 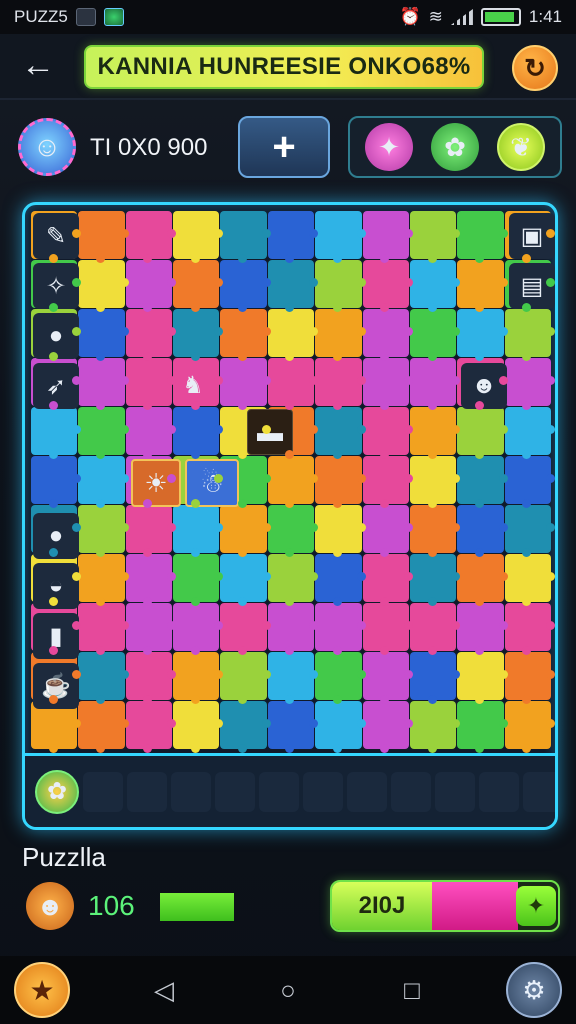 What do you see at coordinates (38, 66) in the screenshot?
I see `back-arrow-icon: ←` at bounding box center [38, 66].